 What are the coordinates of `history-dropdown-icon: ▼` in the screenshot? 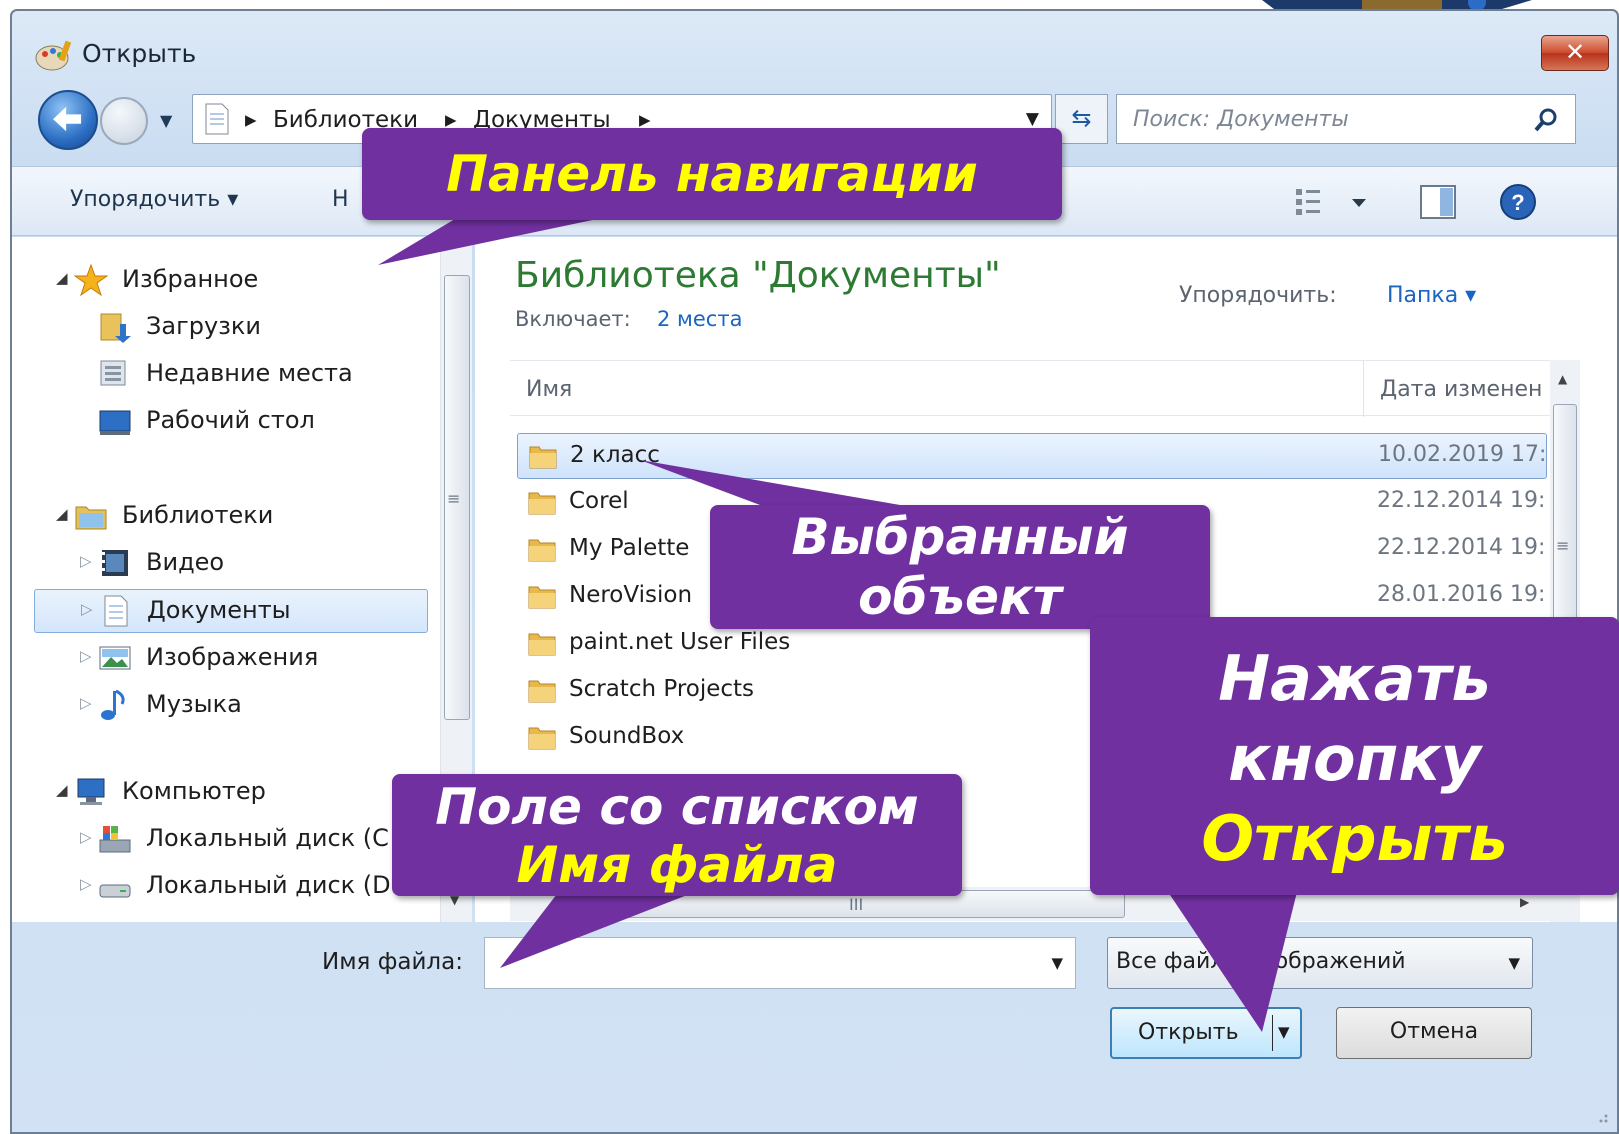 It's located at (166, 120).